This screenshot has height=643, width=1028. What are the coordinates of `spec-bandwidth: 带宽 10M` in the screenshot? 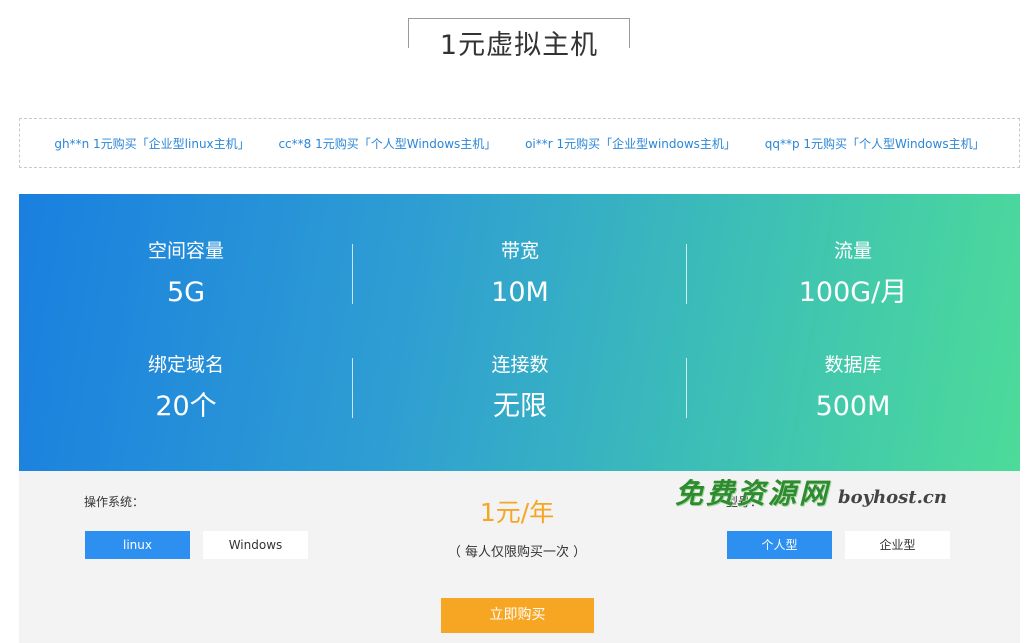 It's located at (520, 275).